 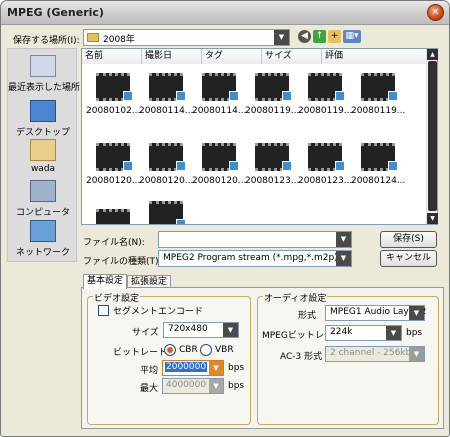 What do you see at coordinates (140, 353) in the screenshot?
I see `bitrate-label: ビットレート` at bounding box center [140, 353].